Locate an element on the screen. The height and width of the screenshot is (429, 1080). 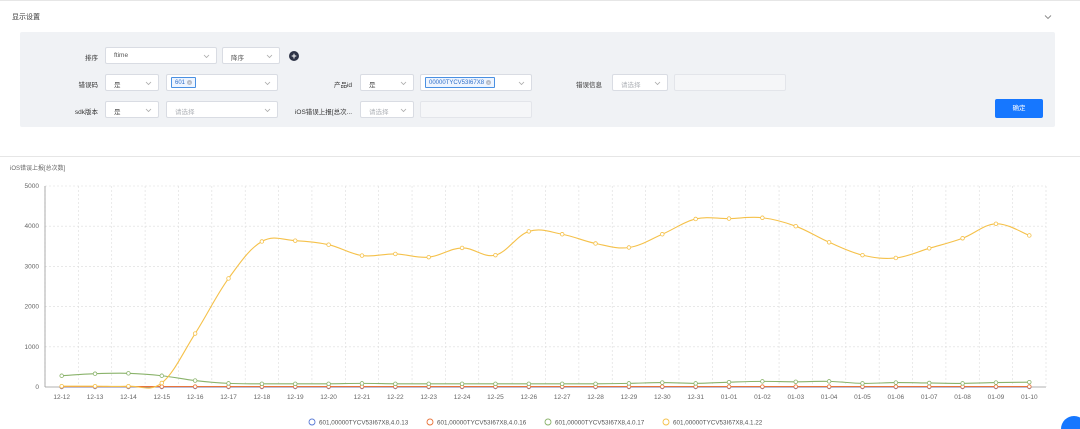
x-tick-label: 01-08 is located at coordinates (962, 397).